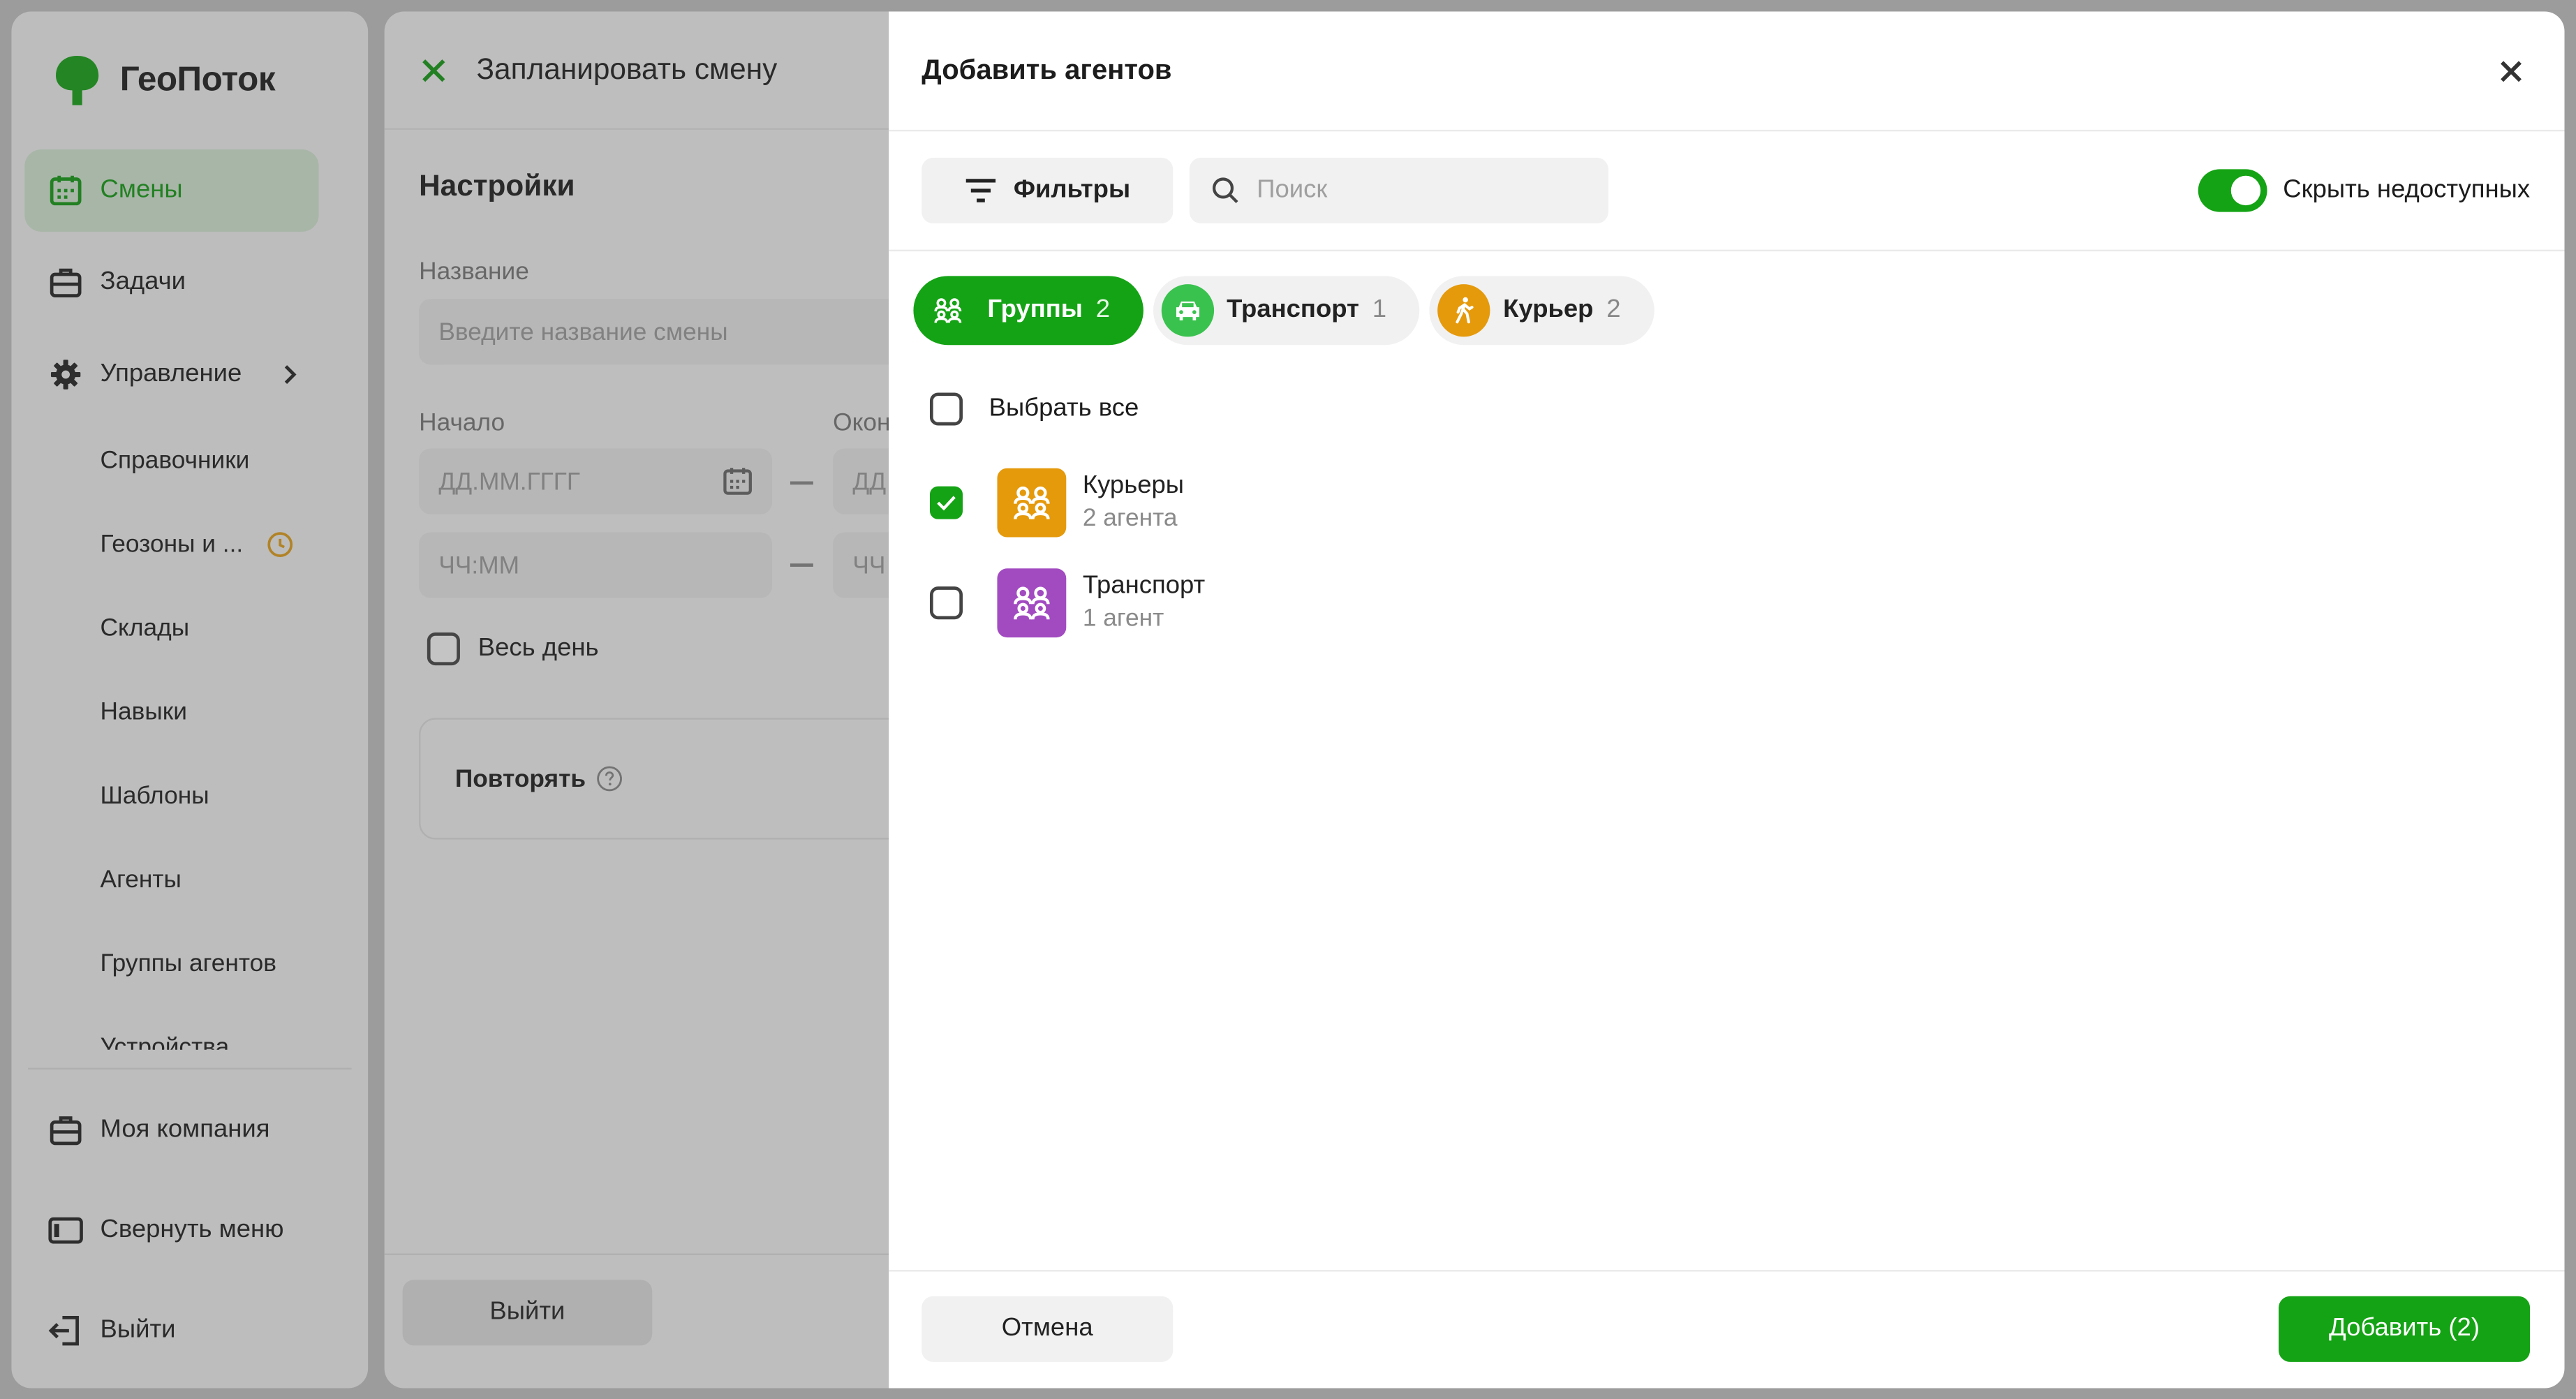  What do you see at coordinates (1133, 485) in the screenshot?
I see `group-name: Курьеры` at bounding box center [1133, 485].